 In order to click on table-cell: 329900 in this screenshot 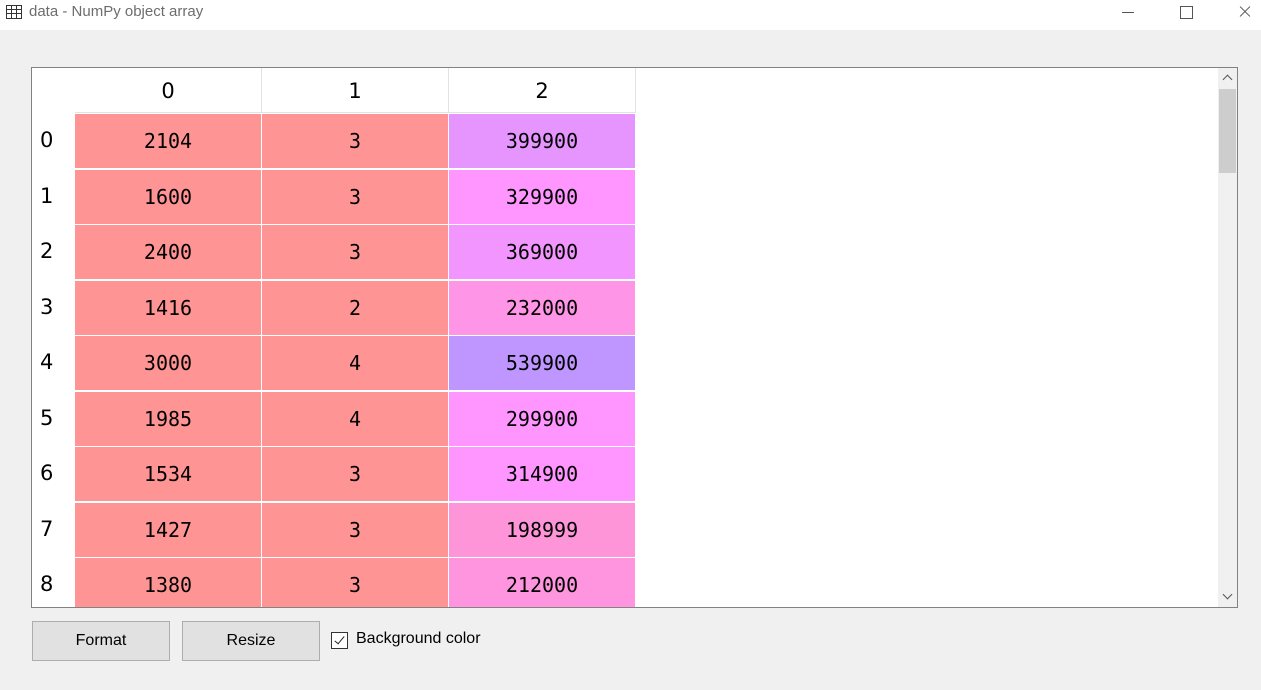, I will do `click(542, 196)`.